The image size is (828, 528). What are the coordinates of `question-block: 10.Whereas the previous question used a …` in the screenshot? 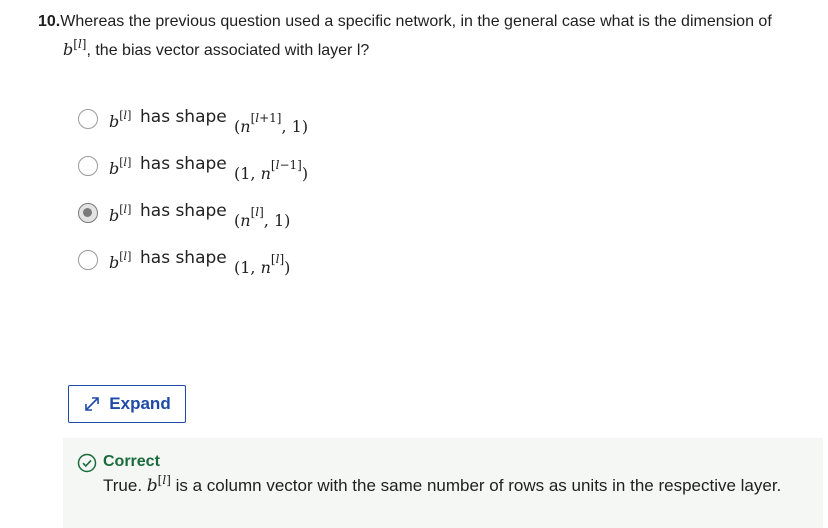 It's located at (428, 34).